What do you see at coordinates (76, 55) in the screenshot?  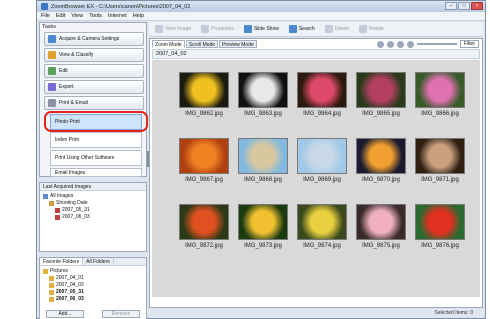 I see `task-label: View & Classify` at bounding box center [76, 55].